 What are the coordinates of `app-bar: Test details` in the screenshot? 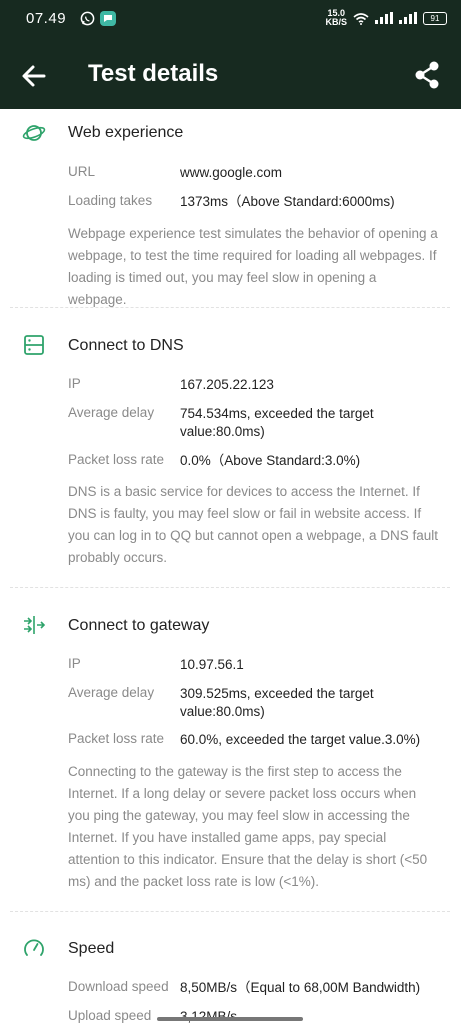 It's located at (230, 74).